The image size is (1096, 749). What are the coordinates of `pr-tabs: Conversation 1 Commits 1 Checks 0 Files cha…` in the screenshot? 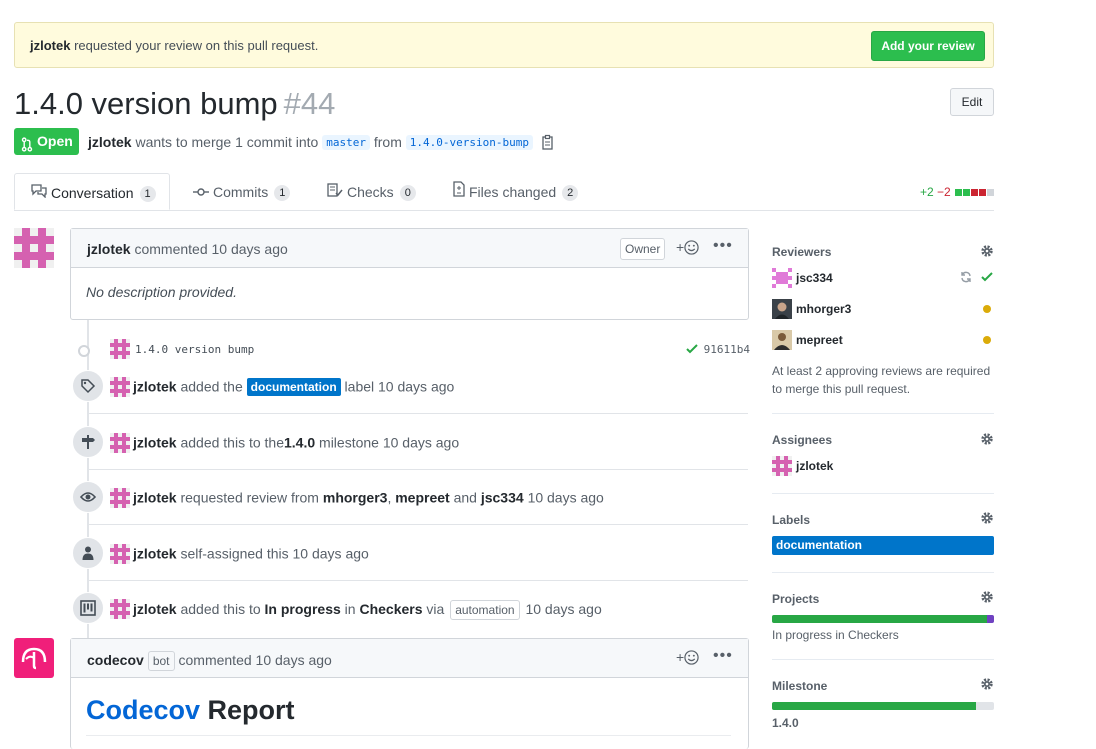 It's located at (504, 192).